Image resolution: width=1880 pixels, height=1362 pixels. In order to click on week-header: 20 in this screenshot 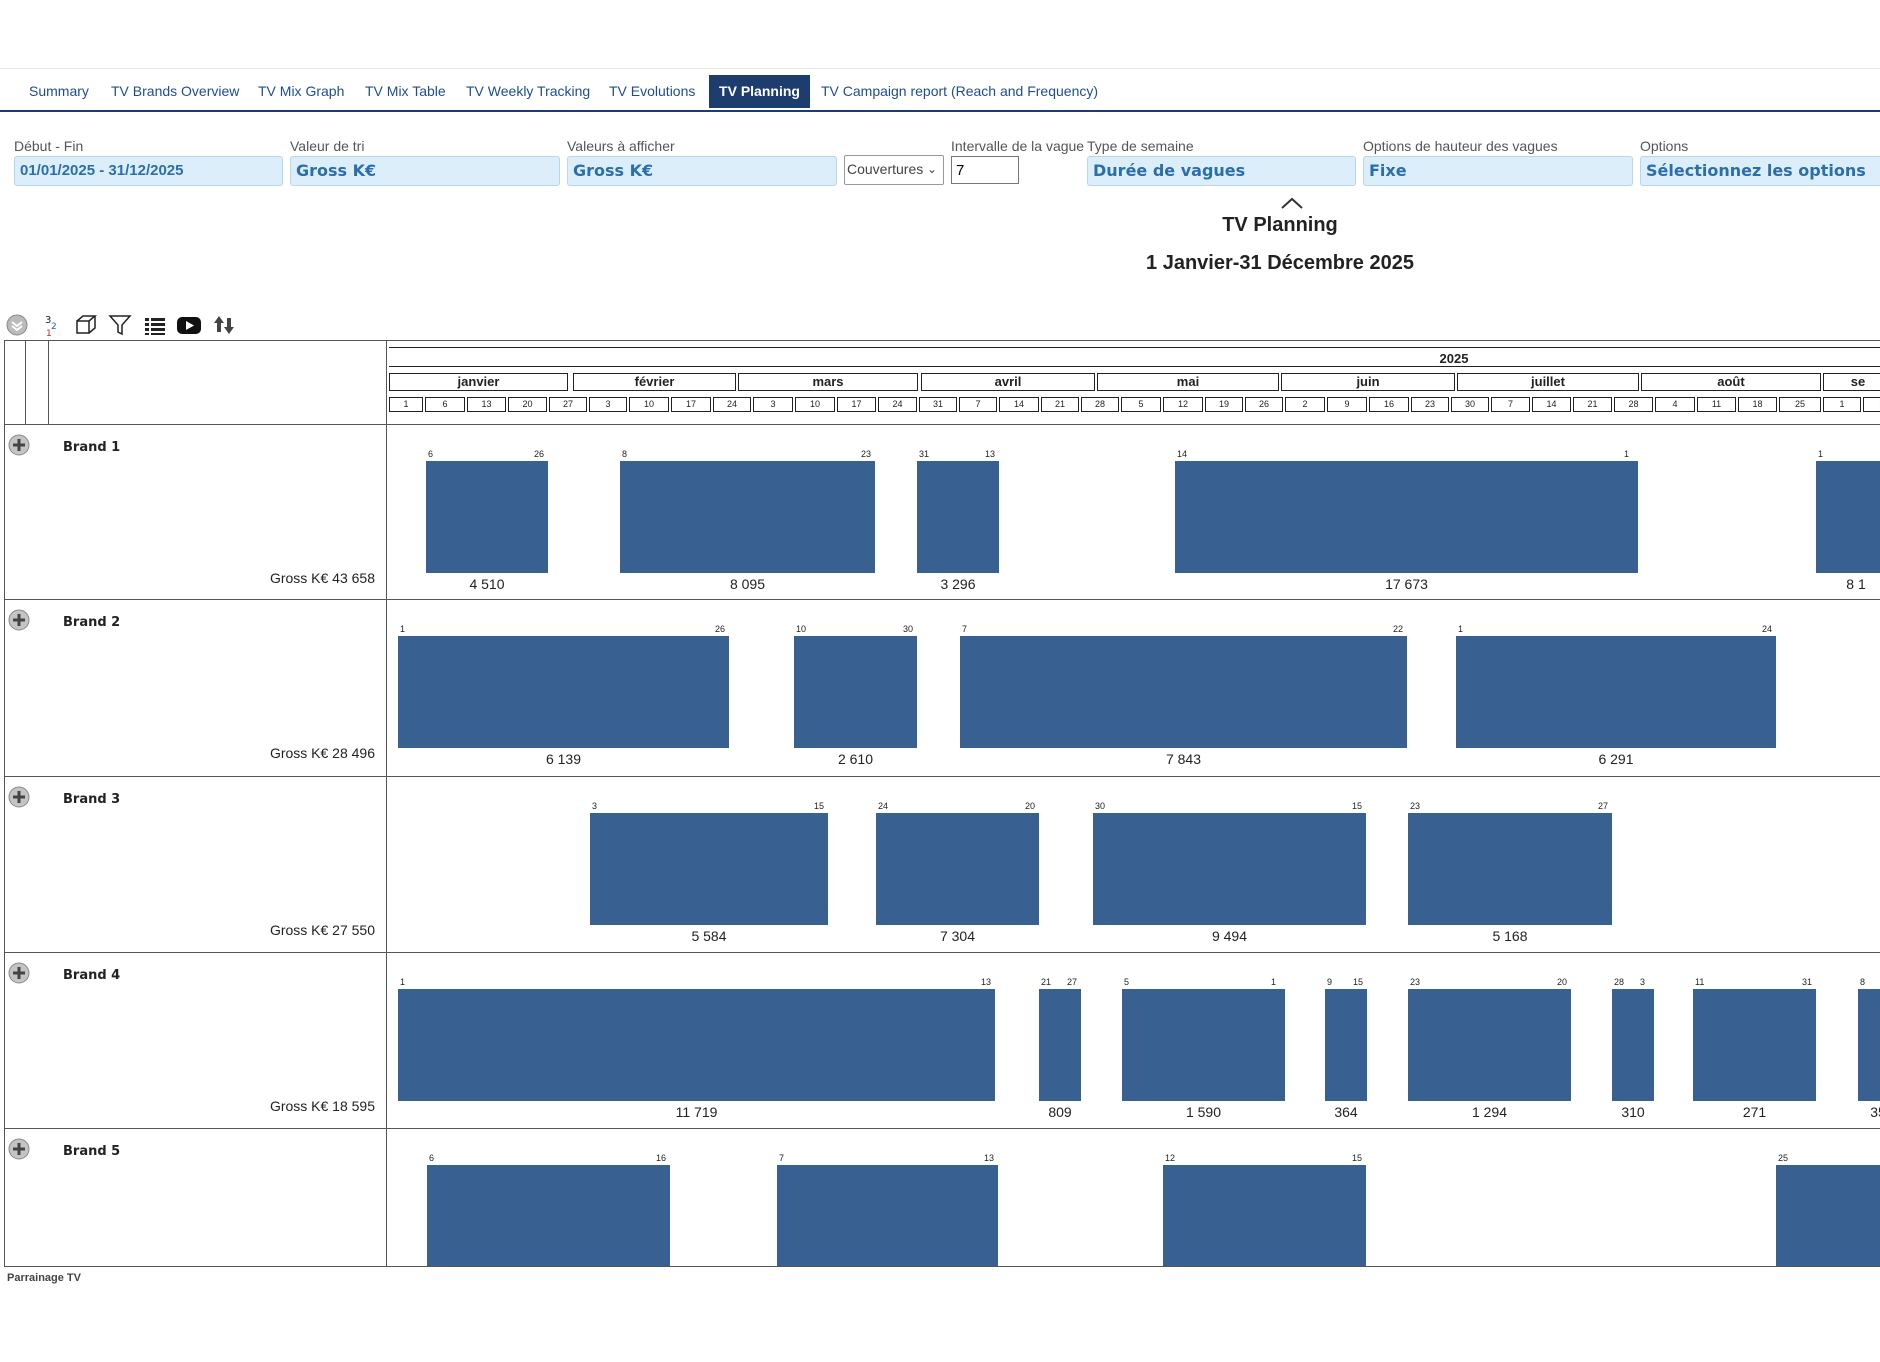, I will do `click(527, 404)`.